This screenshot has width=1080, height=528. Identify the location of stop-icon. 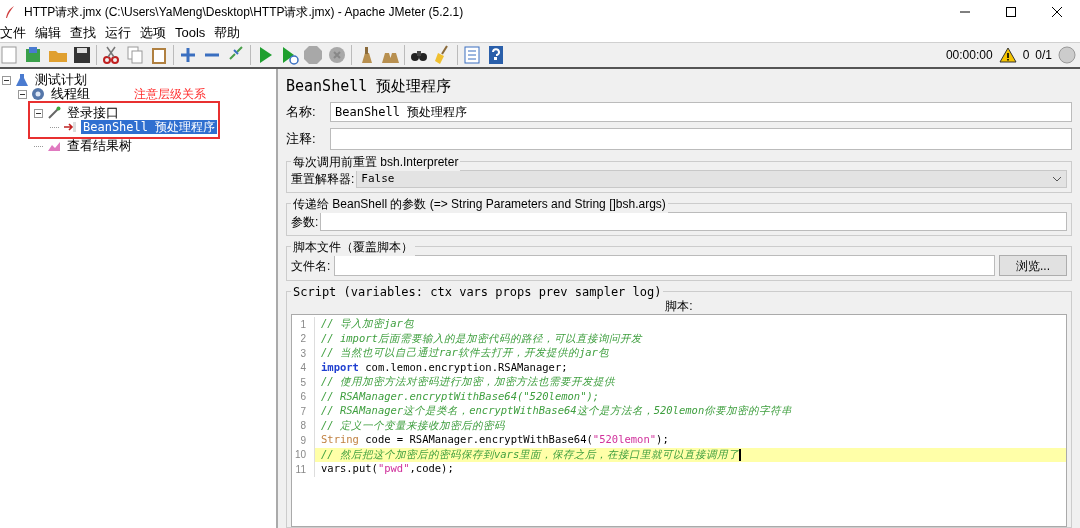
(313, 55).